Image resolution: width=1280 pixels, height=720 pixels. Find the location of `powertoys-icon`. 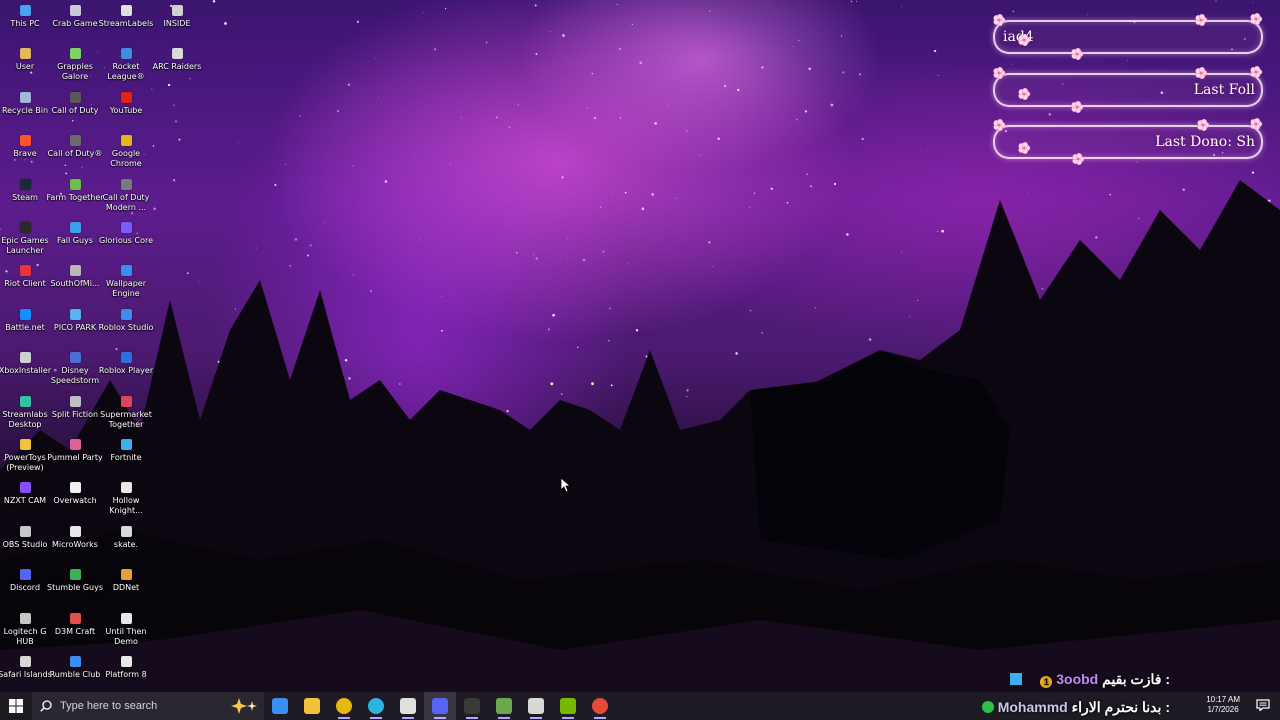

powertoys-icon is located at coordinates (25, 444).